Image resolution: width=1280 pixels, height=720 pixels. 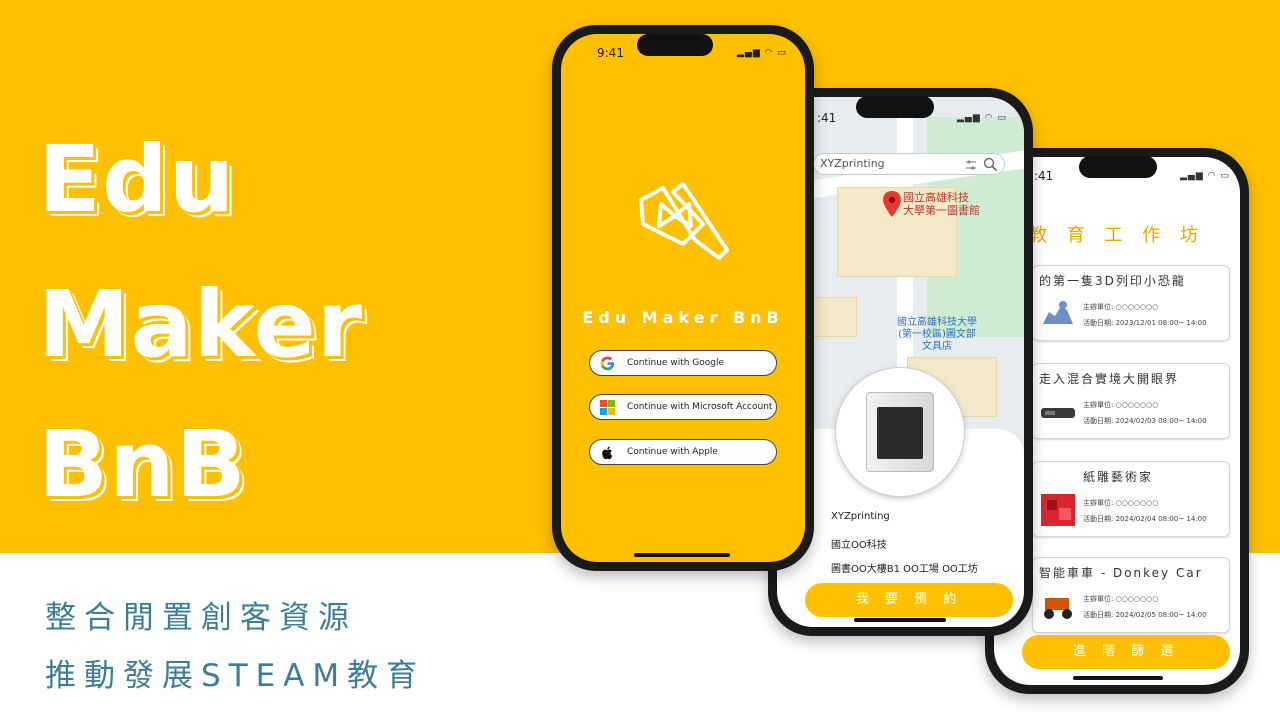 I want to click on campus-label: 國立高雄科技大學 (第一校區)圖文部 文具店, so click(x=937, y=334).